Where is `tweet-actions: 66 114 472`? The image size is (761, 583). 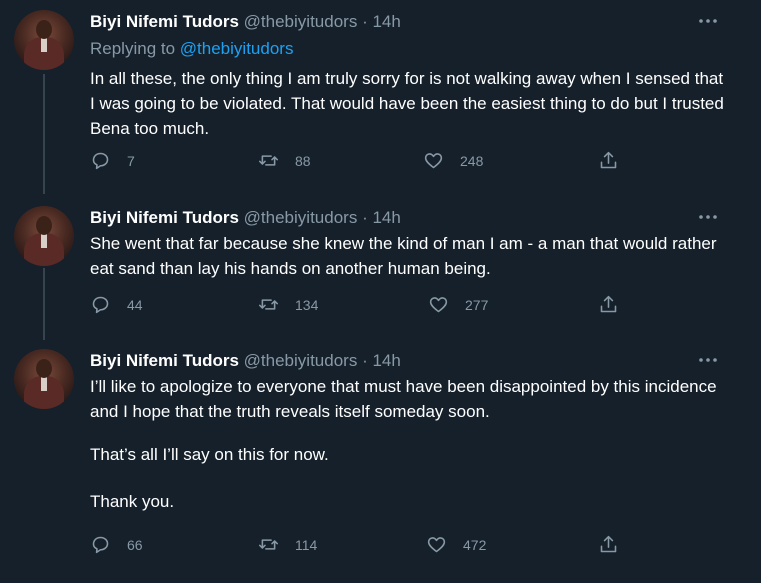
tweet-actions: 66 114 472 is located at coordinates (370, 546).